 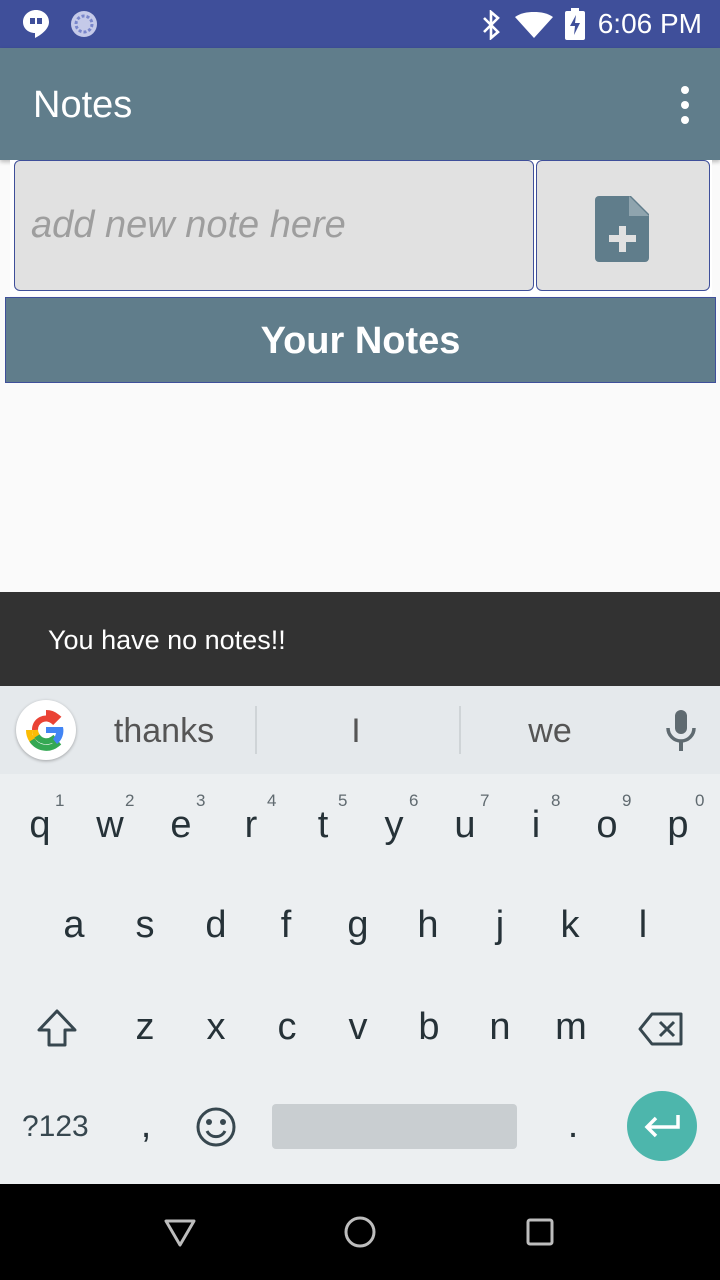 I want to click on key-z: z, so click(x=145, y=1027).